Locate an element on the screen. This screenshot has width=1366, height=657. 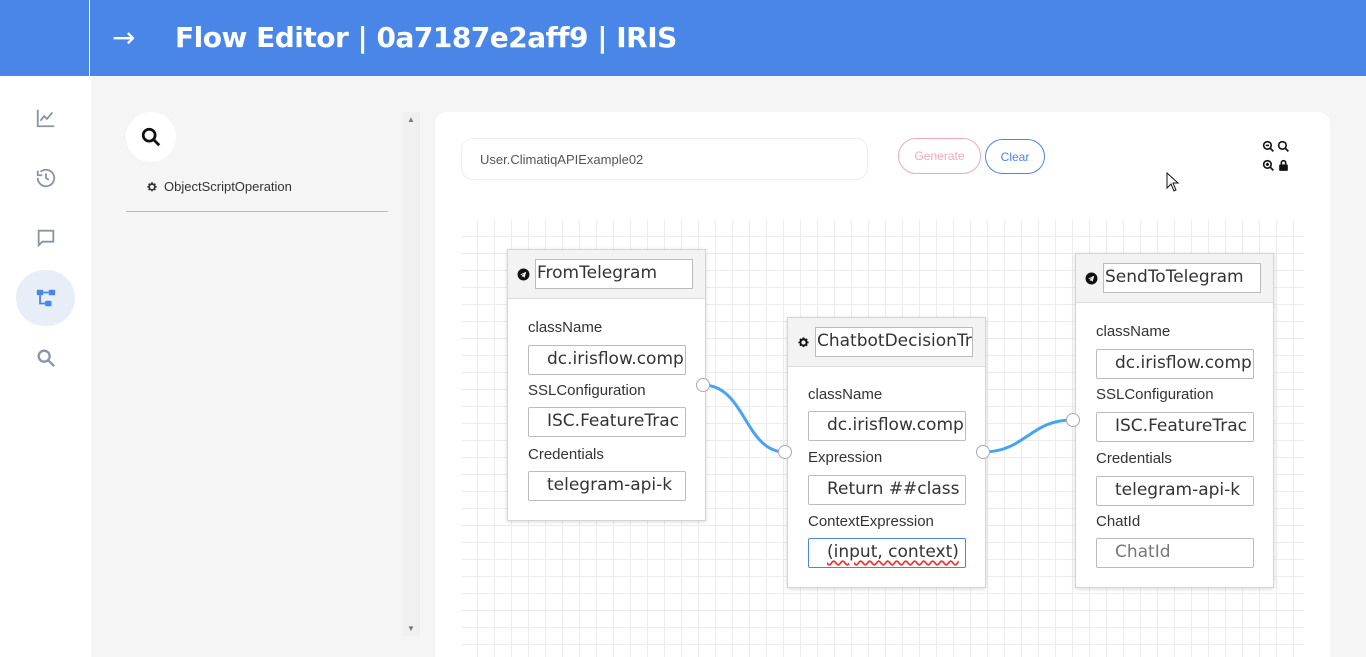
chat-bubble-icon is located at coordinates (45, 238).